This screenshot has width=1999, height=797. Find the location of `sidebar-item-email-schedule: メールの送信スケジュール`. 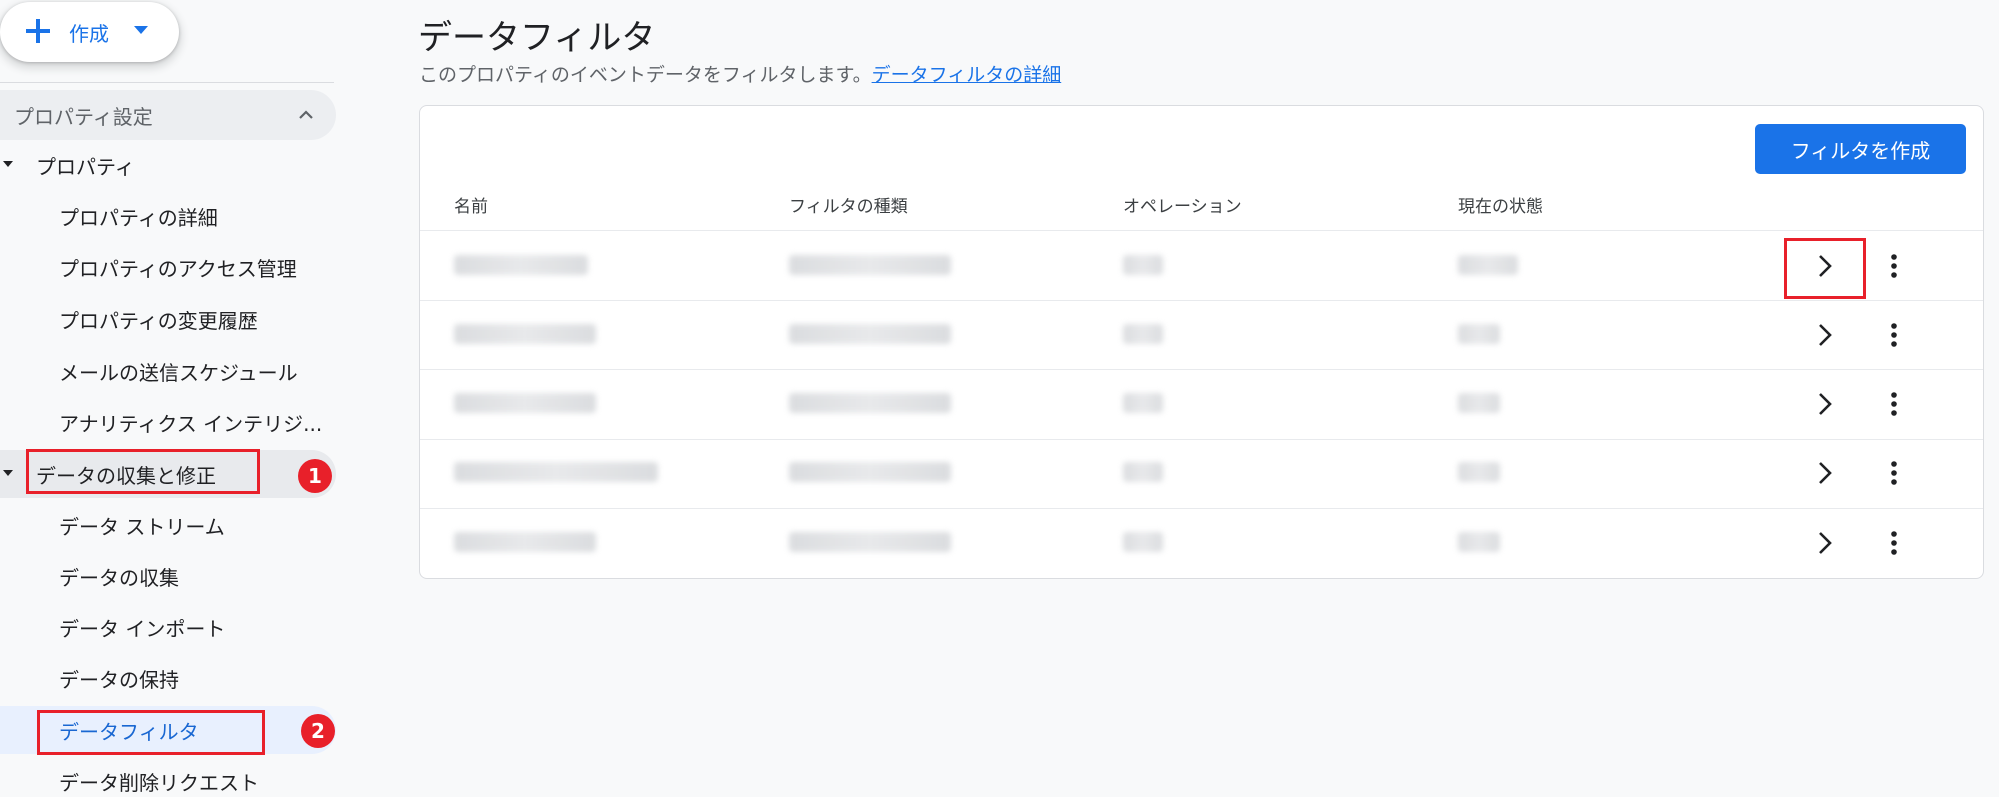

sidebar-item-email-schedule: メールの送信スケジュール is located at coordinates (168, 371).